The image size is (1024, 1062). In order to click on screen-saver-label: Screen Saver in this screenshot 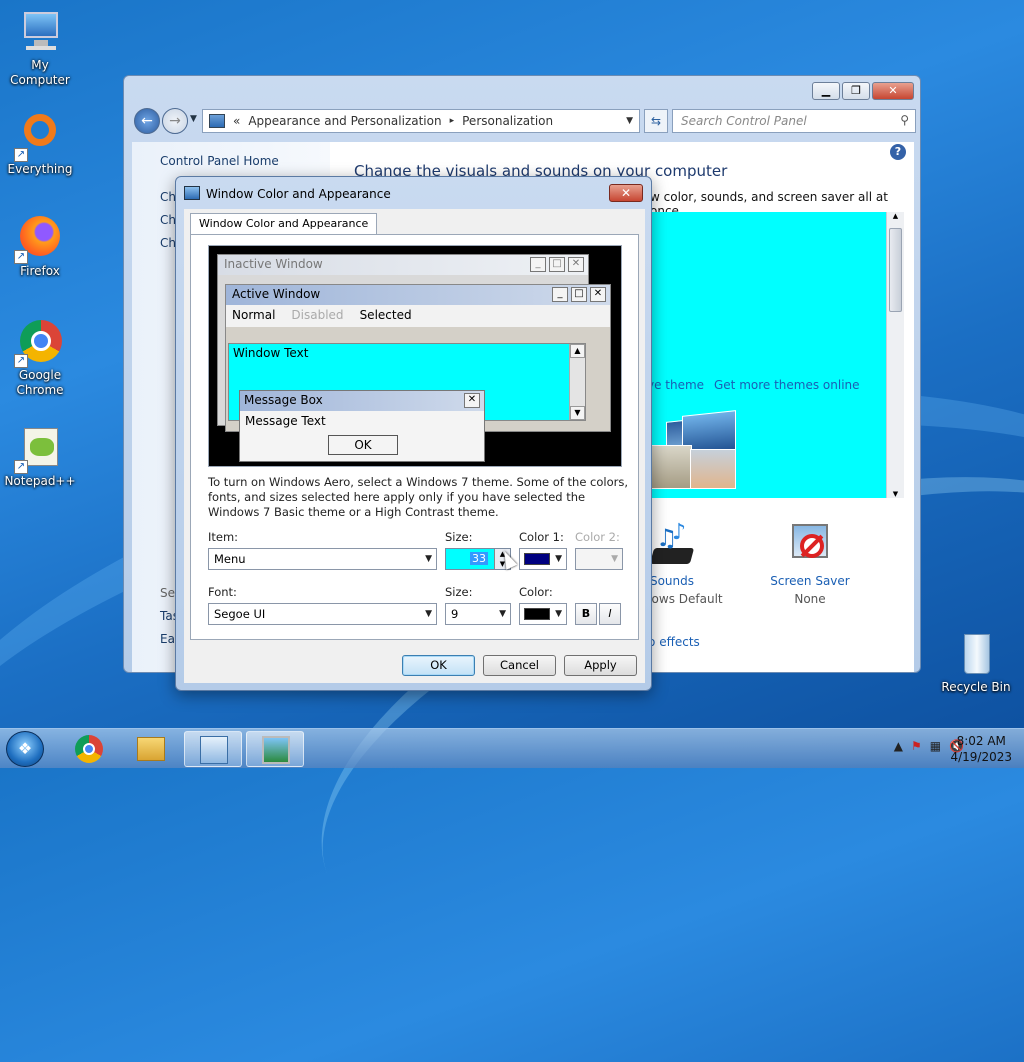, I will do `click(810, 581)`.